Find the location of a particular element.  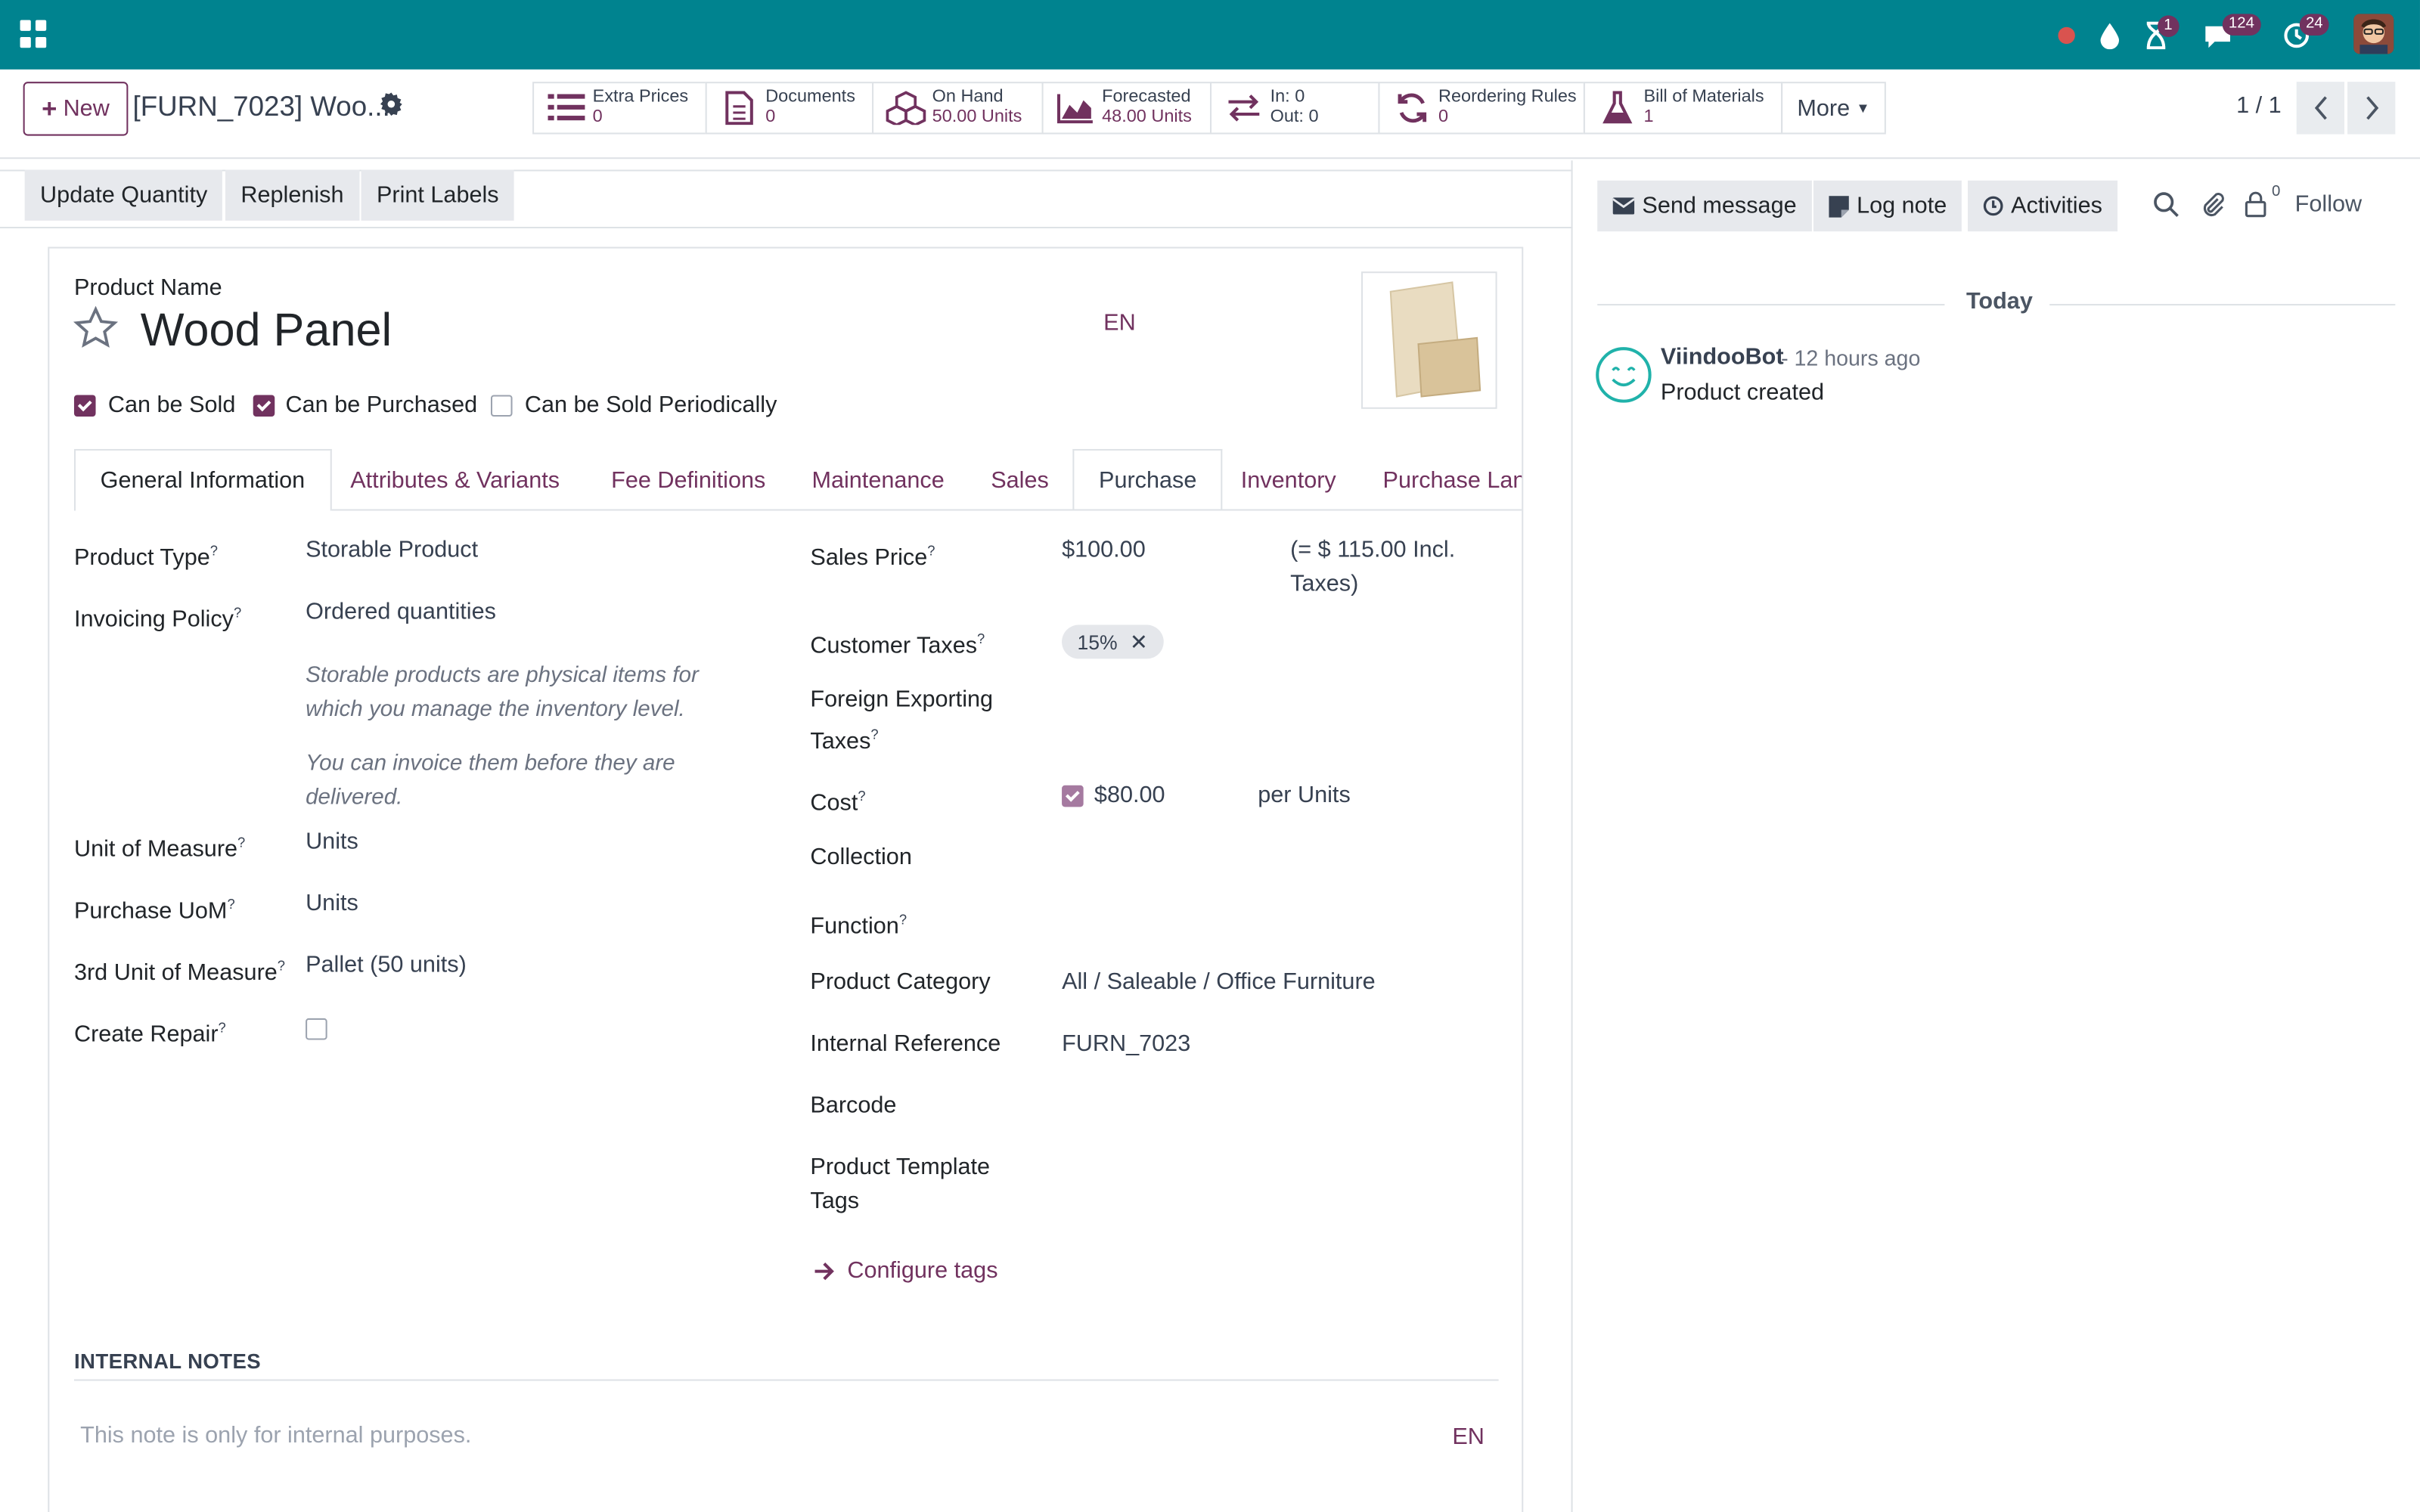

invoicing-policy-value: Ordered quantities is located at coordinates (401, 613).